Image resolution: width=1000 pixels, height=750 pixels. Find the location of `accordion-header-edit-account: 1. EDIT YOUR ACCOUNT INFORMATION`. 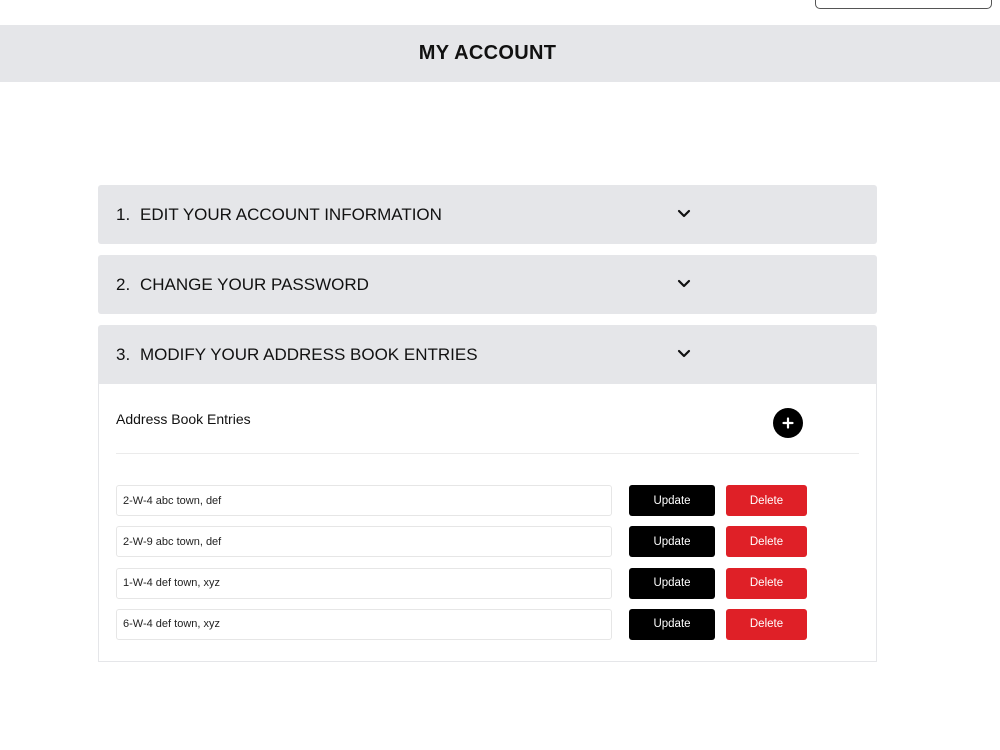

accordion-header-edit-account: 1. EDIT YOUR ACCOUNT INFORMATION is located at coordinates (487, 214).